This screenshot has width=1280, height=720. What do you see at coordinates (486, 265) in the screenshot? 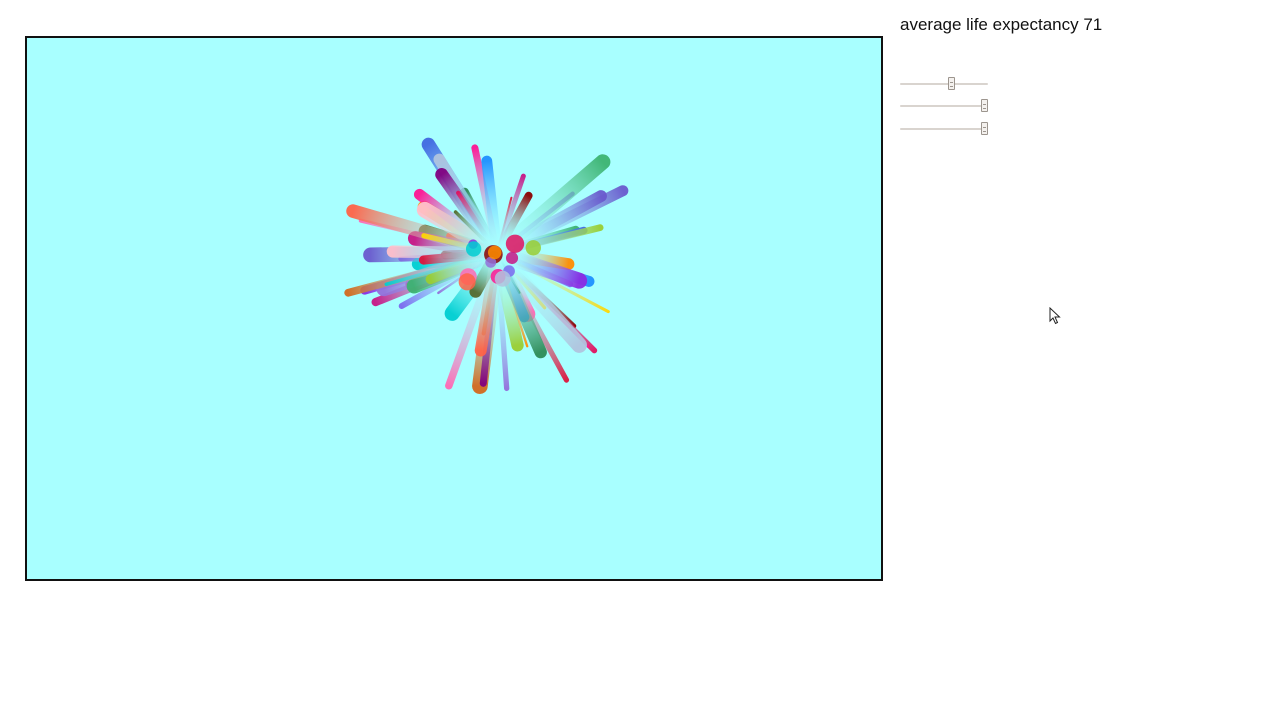
I see `particle-burst` at bounding box center [486, 265].